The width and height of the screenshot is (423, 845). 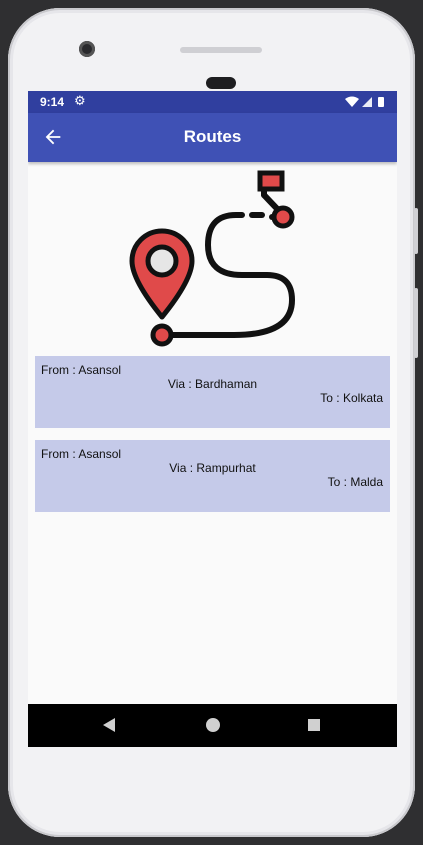 I want to click on earpiece-speaker, so click(x=221, y=50).